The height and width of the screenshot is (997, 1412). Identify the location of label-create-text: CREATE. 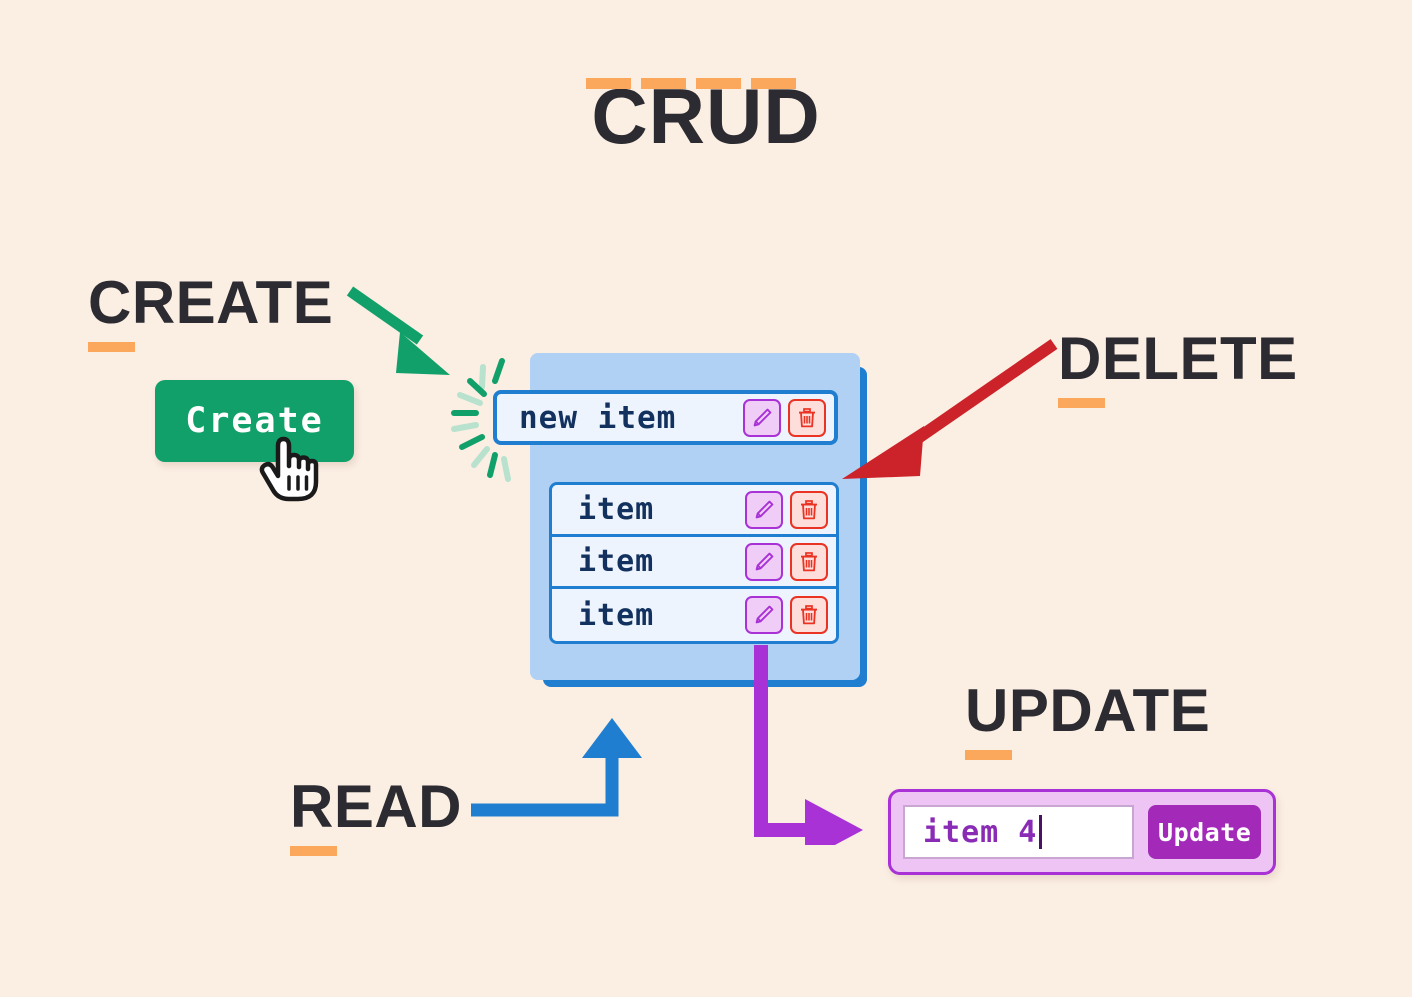
(211, 302).